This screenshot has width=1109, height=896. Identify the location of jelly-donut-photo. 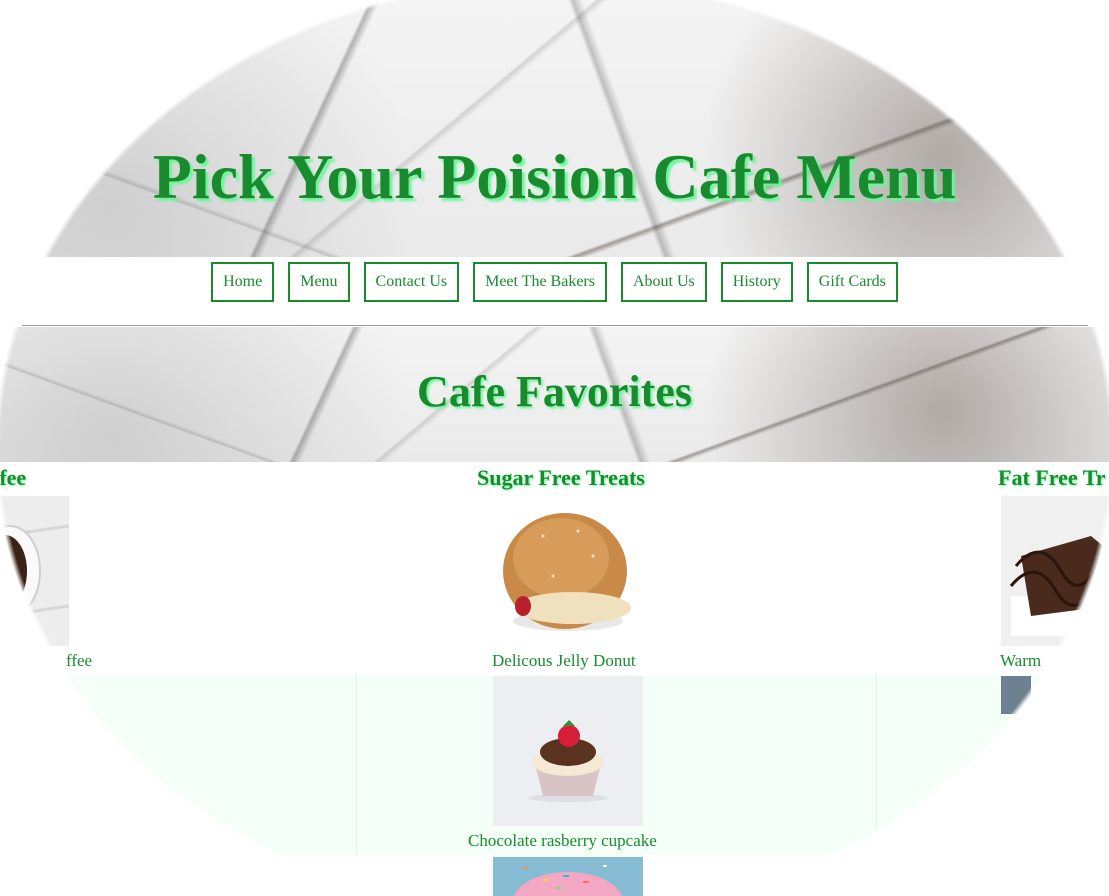
(568, 571).